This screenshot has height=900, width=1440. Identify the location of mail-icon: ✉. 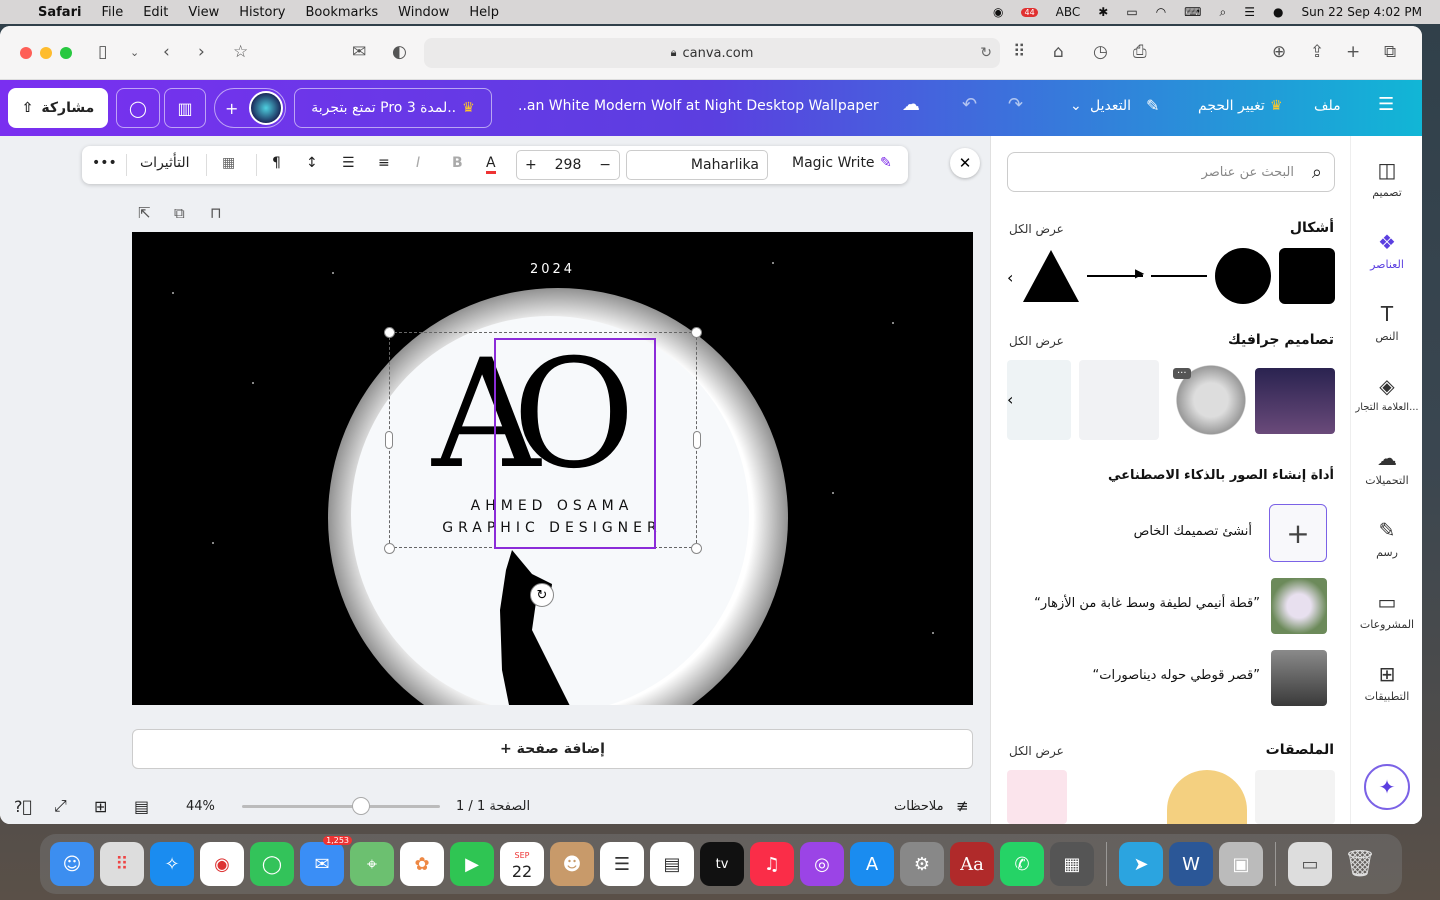
(359, 52).